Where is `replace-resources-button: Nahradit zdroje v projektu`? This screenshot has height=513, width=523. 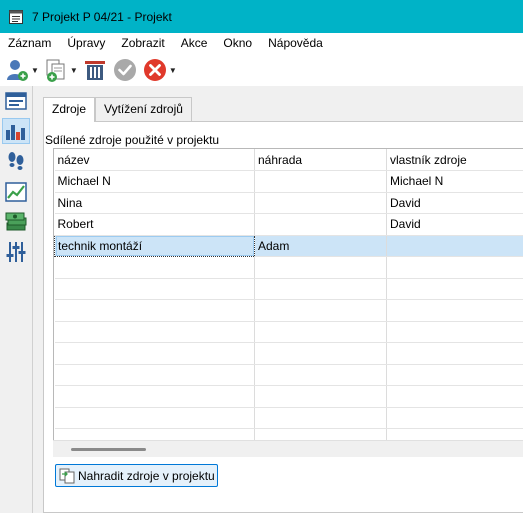
replace-resources-button: Nahradit zdroje v projektu is located at coordinates (136, 475).